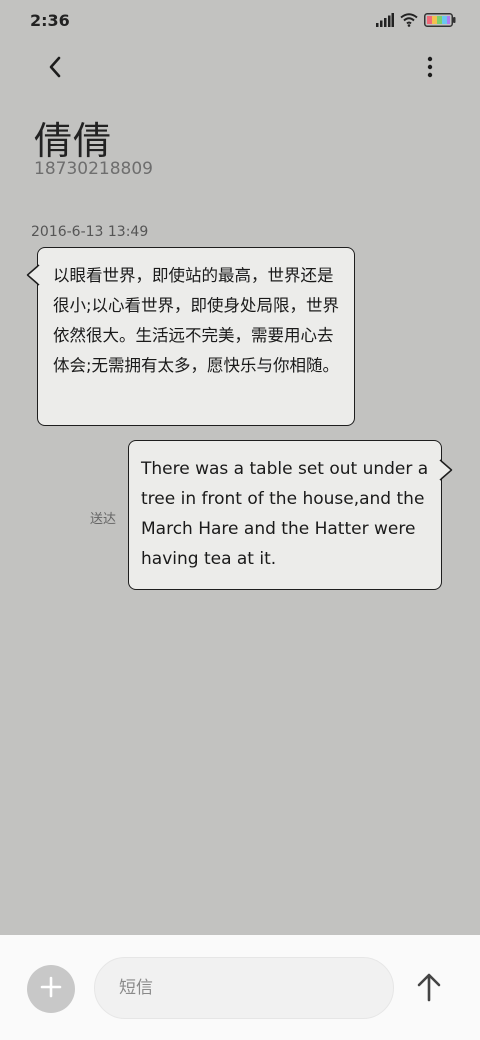  I want to click on send-button, so click(429, 989).